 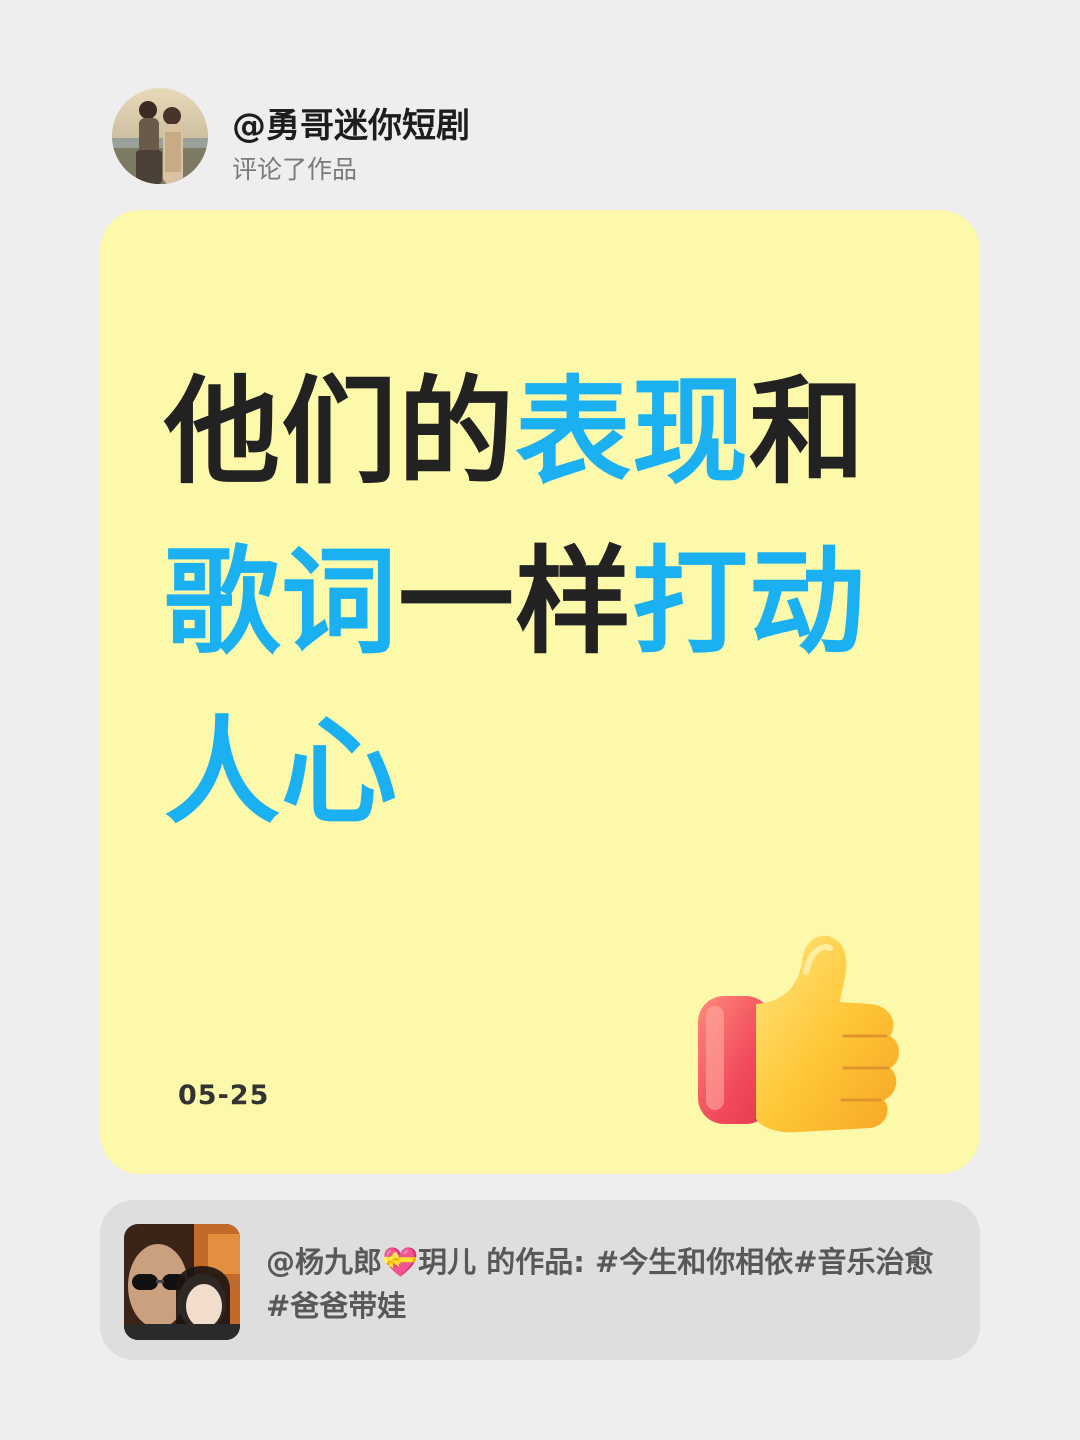 I want to click on comment-date: 05-25, so click(x=224, y=1095).